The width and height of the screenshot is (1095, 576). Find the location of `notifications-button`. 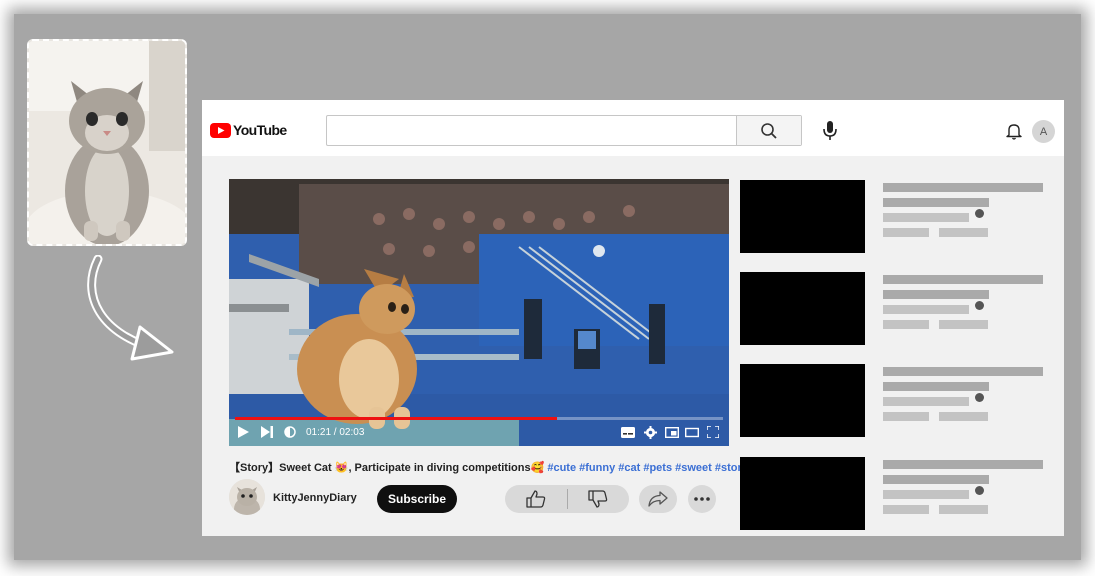

notifications-button is located at coordinates (1014, 131).